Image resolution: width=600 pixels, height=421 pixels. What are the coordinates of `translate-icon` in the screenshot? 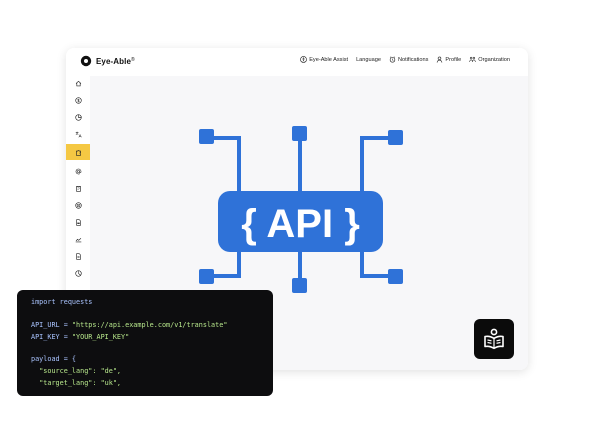 It's located at (78, 134).